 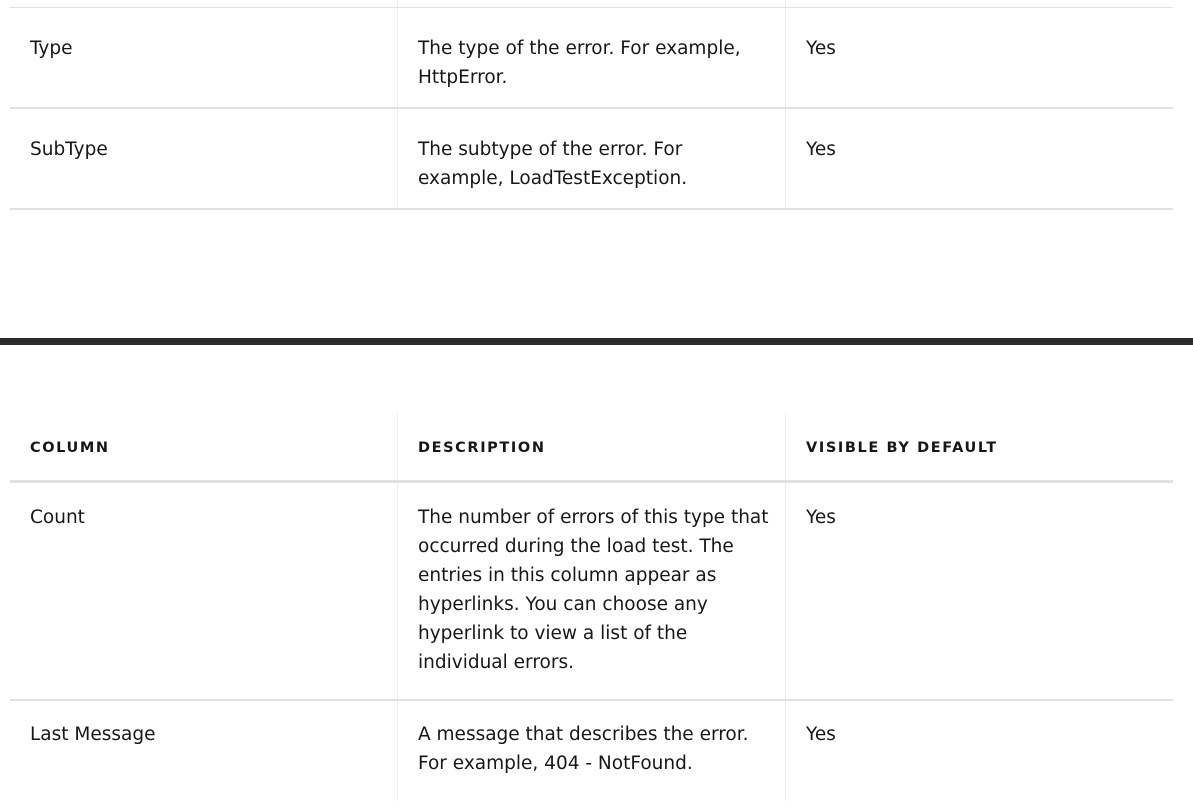 What do you see at coordinates (204, 591) in the screenshot?
I see `column-name-cell: Count` at bounding box center [204, 591].